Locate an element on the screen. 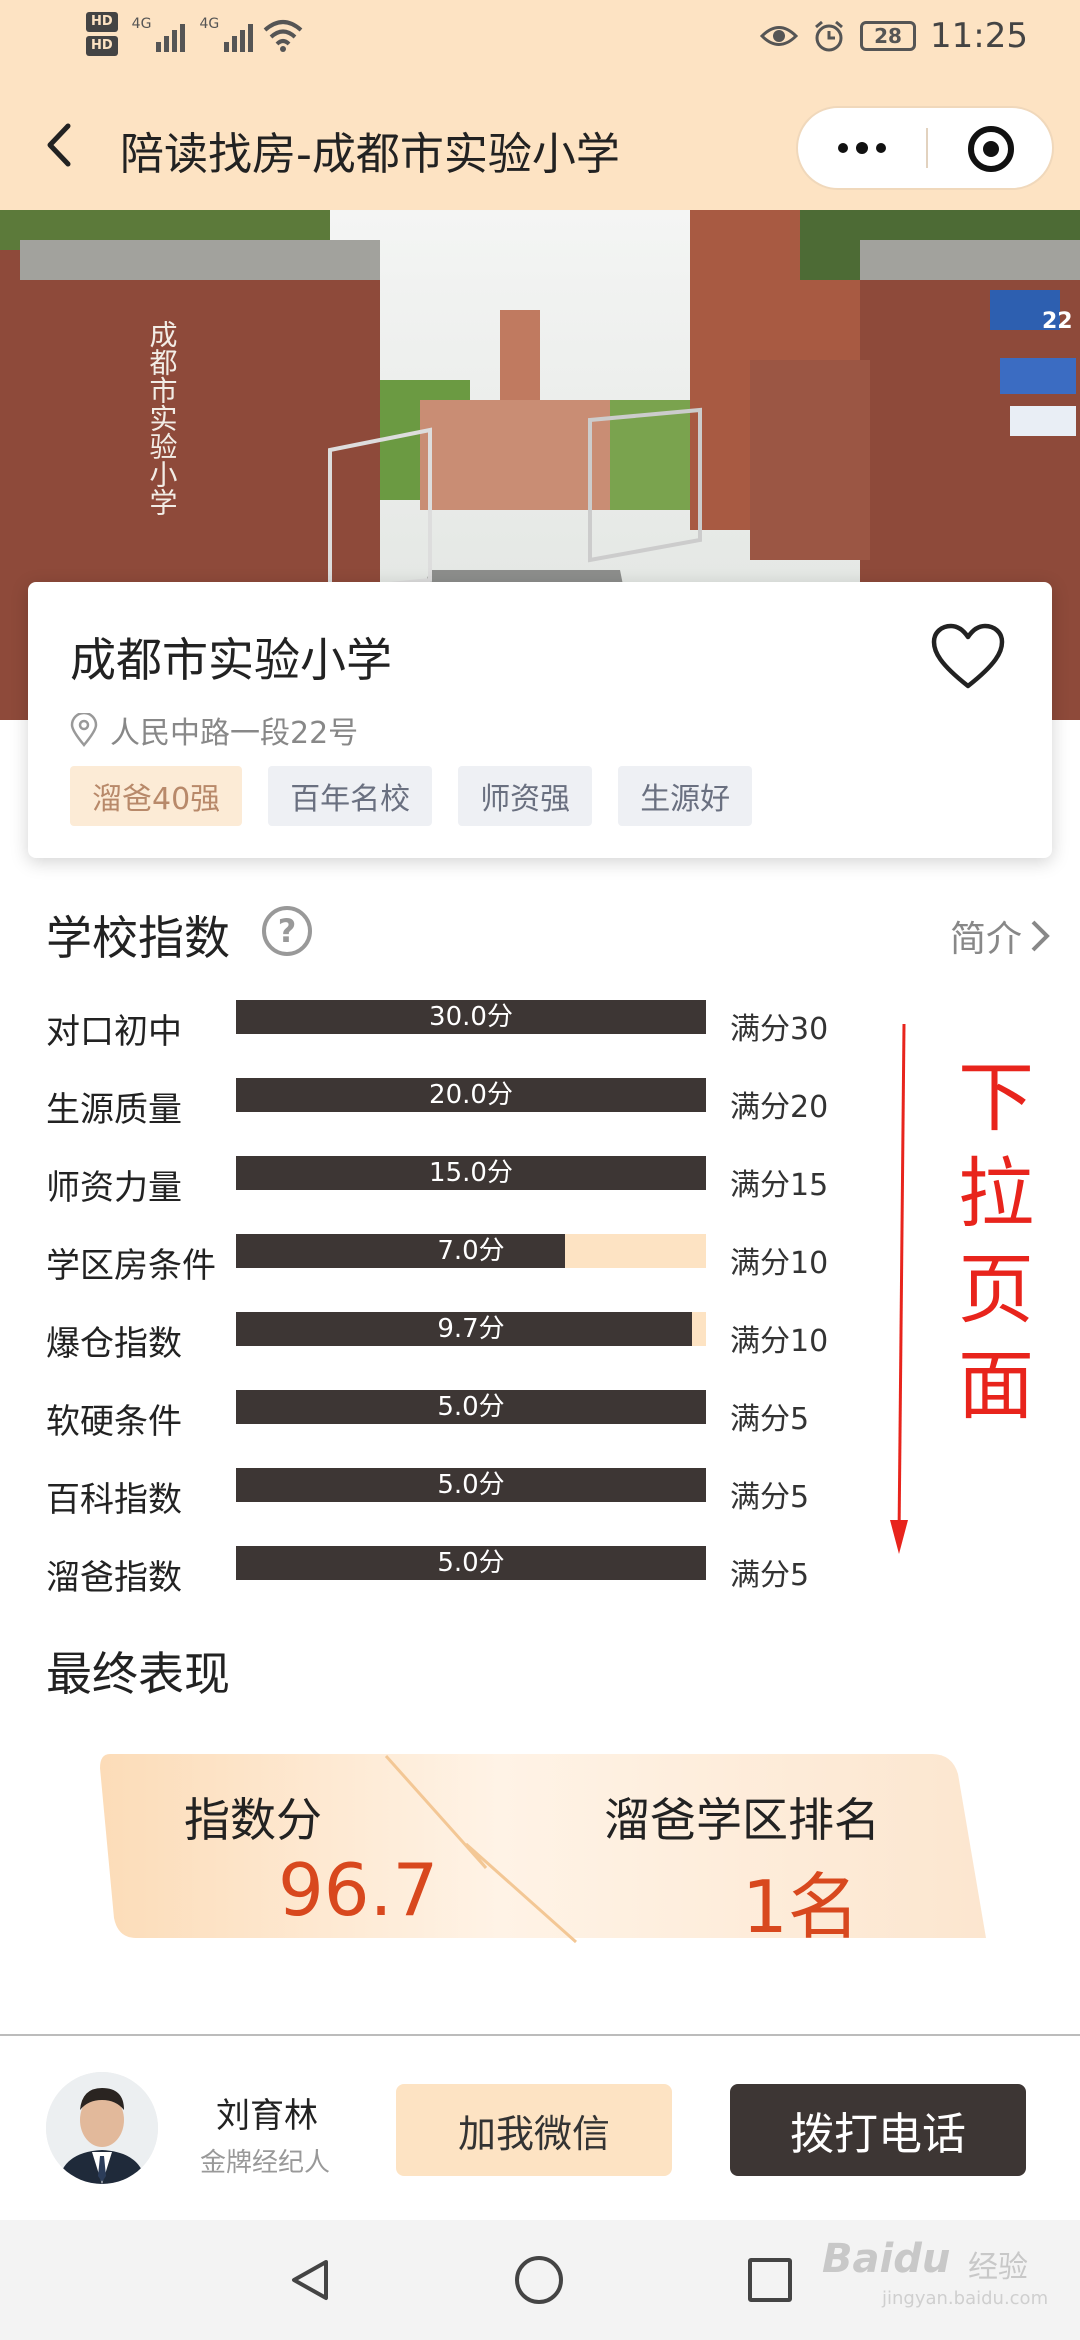 This screenshot has width=1080, height=2340. help-icon: ? is located at coordinates (287, 931).